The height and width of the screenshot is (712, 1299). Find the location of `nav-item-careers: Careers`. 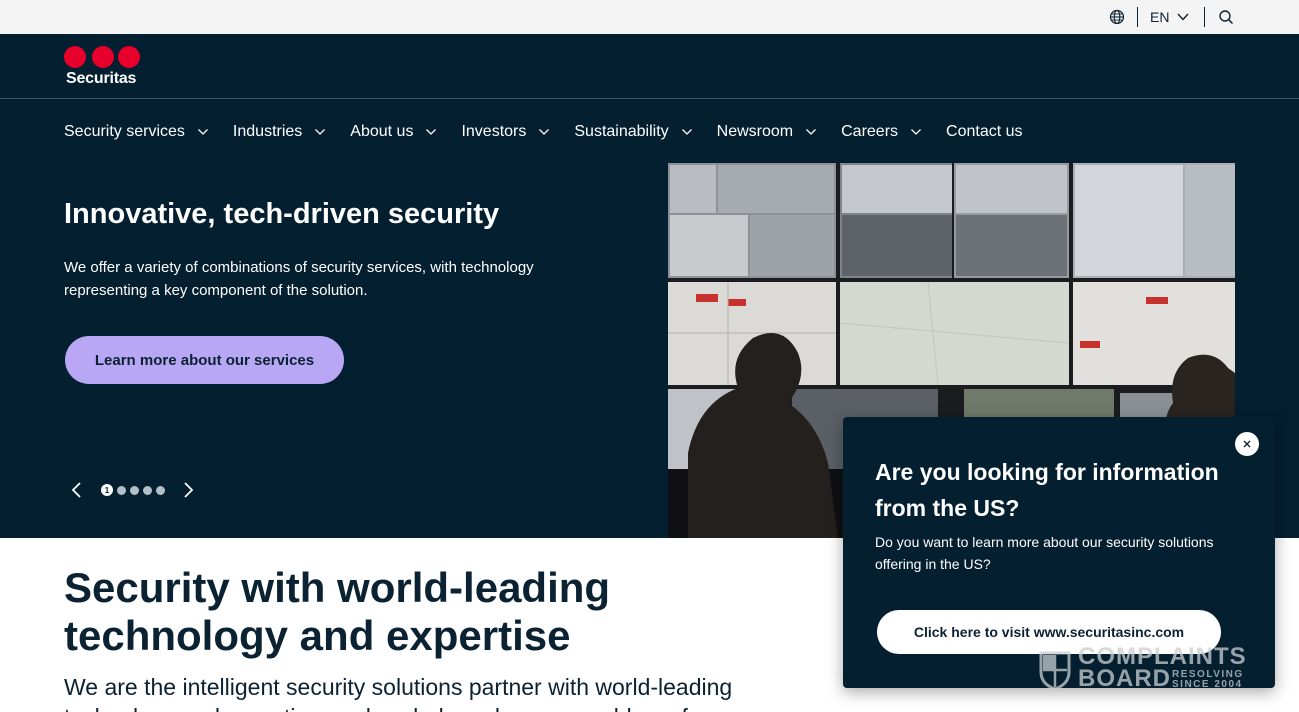

nav-item-careers: Careers is located at coordinates (881, 132).